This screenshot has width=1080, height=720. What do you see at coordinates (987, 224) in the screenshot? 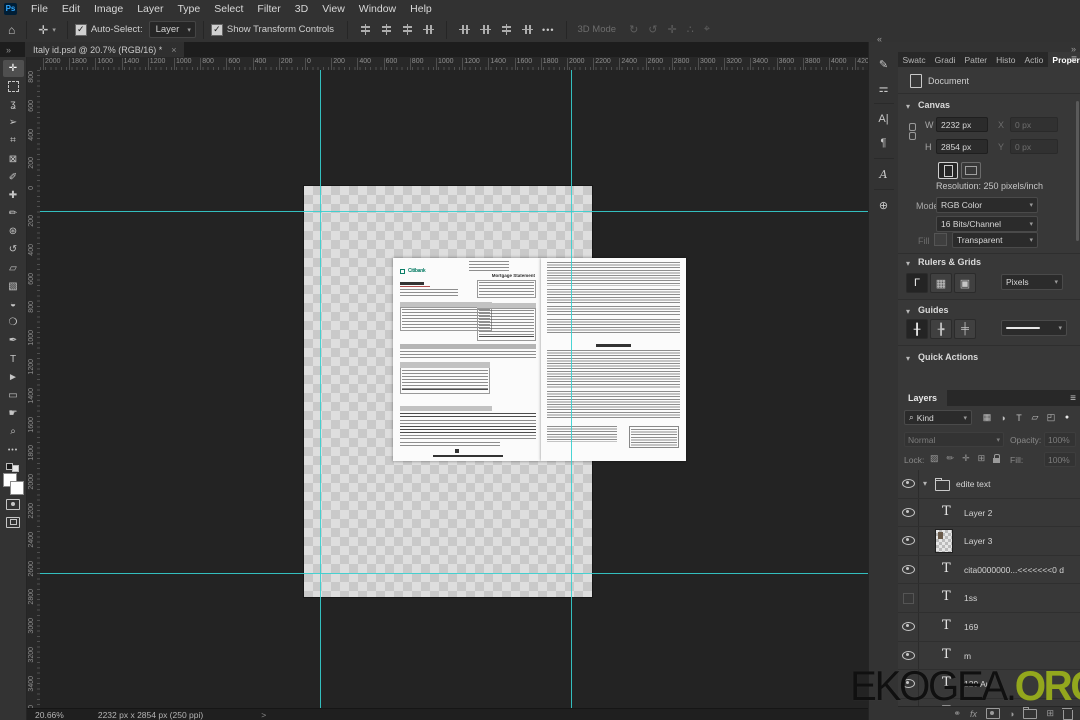
I see `bit-depth-dropdown: 16 Bits/Channel ▾` at bounding box center [987, 224].